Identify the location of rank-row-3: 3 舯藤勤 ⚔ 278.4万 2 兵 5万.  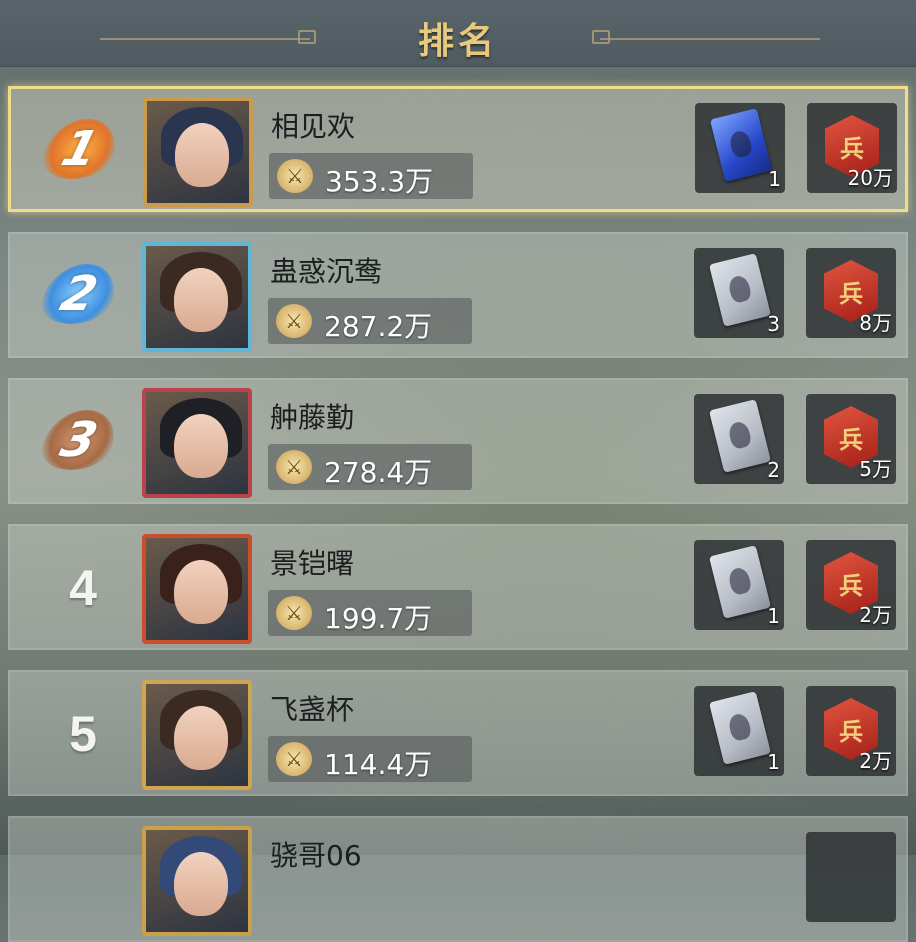
(458, 441).